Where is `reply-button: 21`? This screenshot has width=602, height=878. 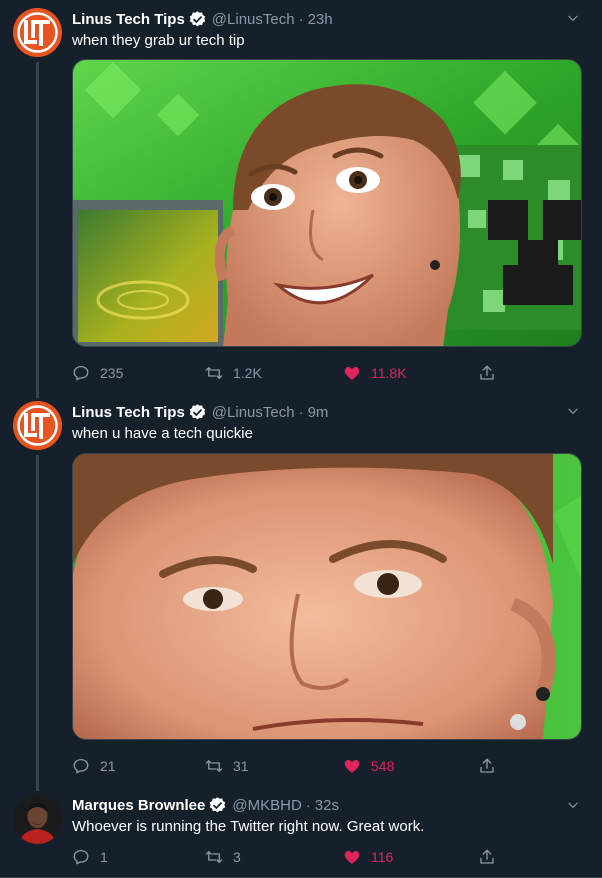
reply-button: 21 is located at coordinates (94, 766).